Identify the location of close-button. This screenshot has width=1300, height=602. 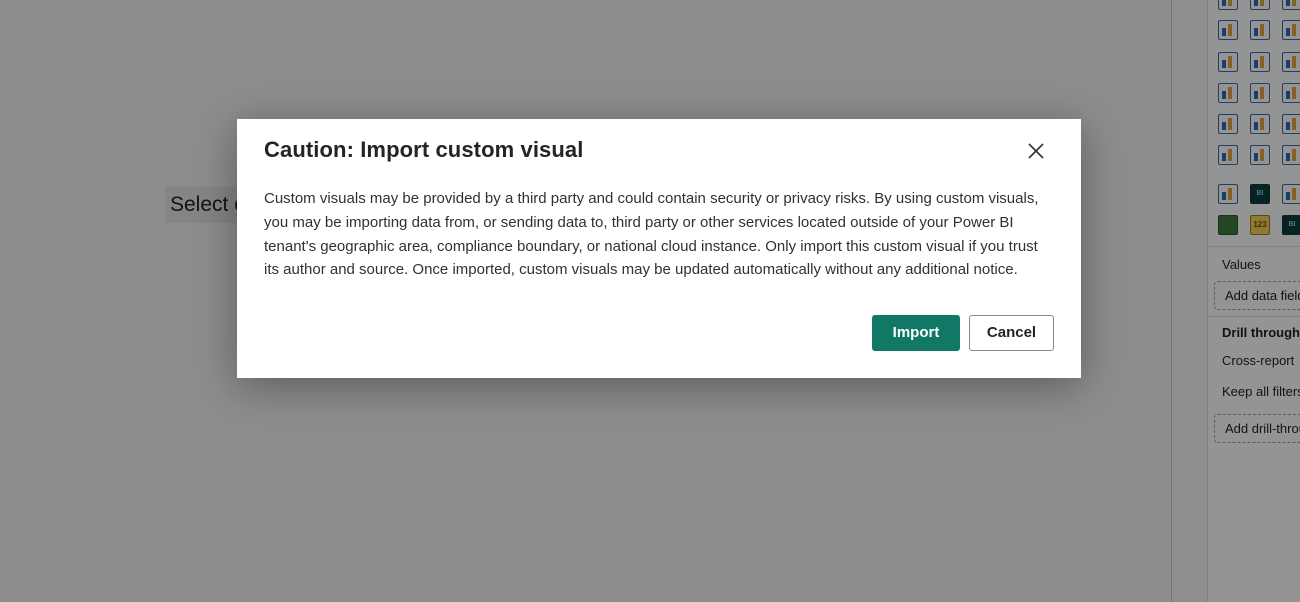
(1036, 151).